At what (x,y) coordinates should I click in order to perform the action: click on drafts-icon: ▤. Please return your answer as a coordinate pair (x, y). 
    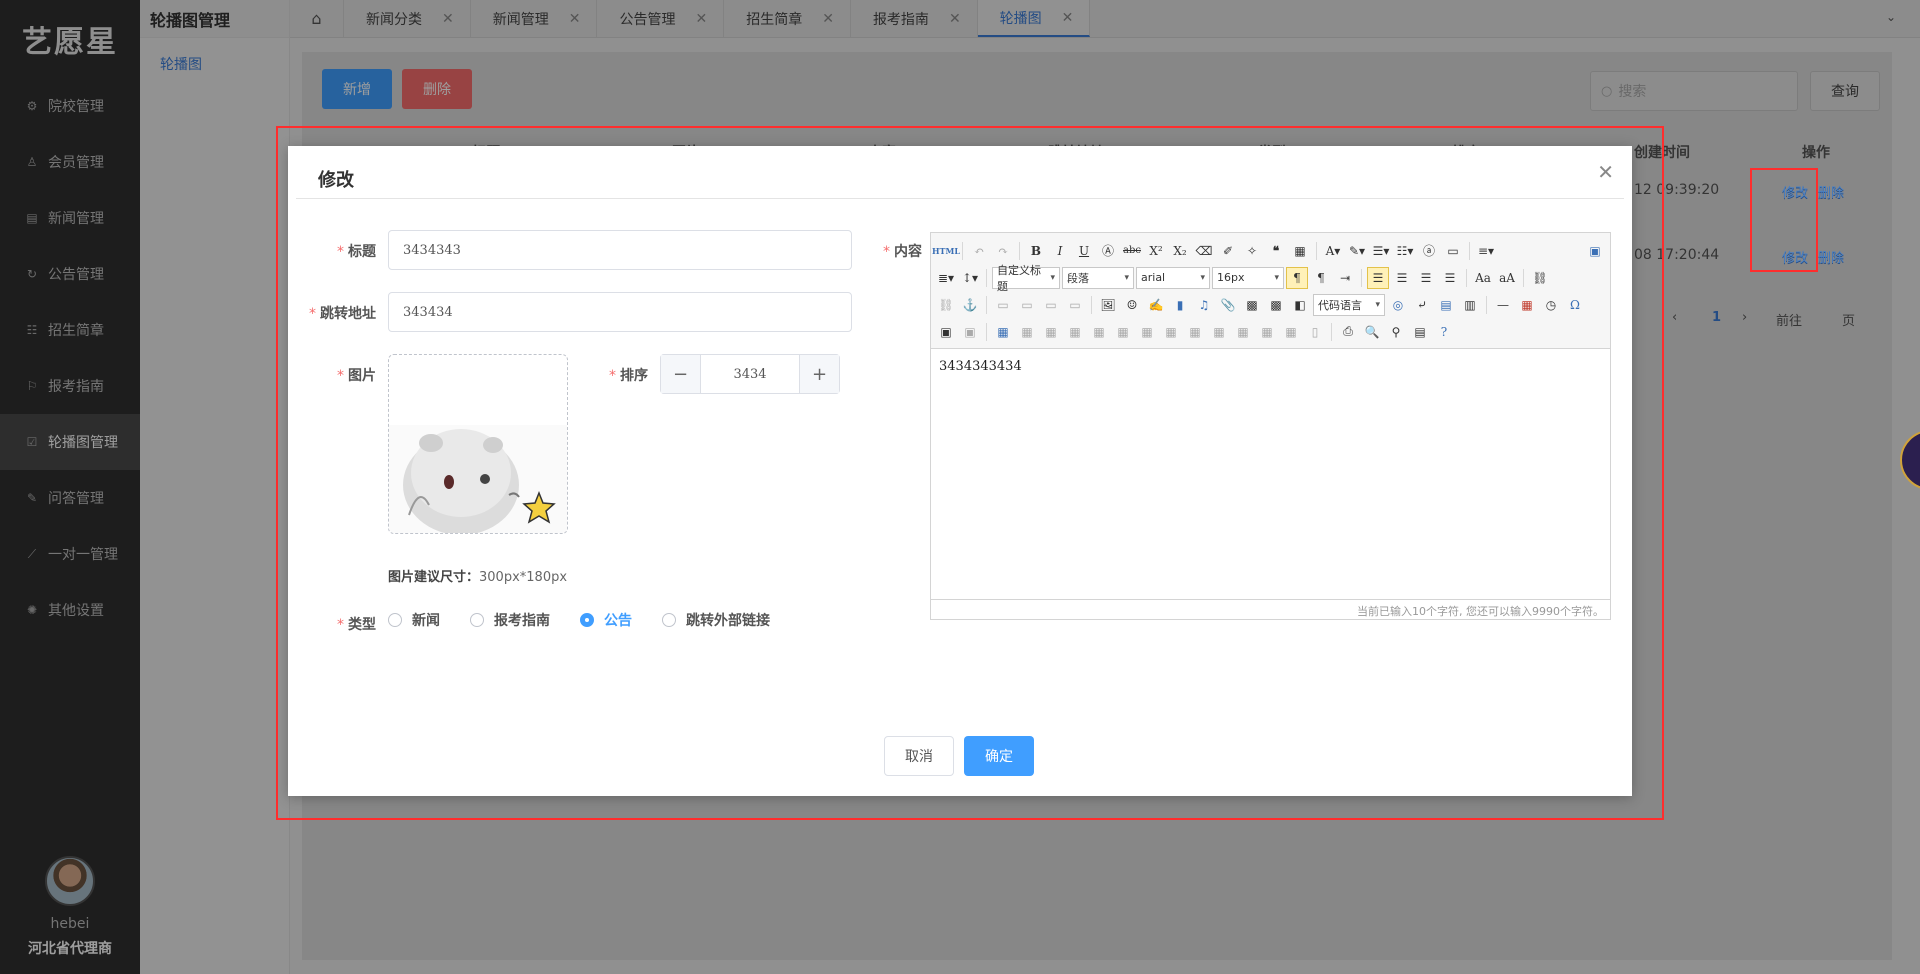
    Looking at the image, I should click on (1420, 332).